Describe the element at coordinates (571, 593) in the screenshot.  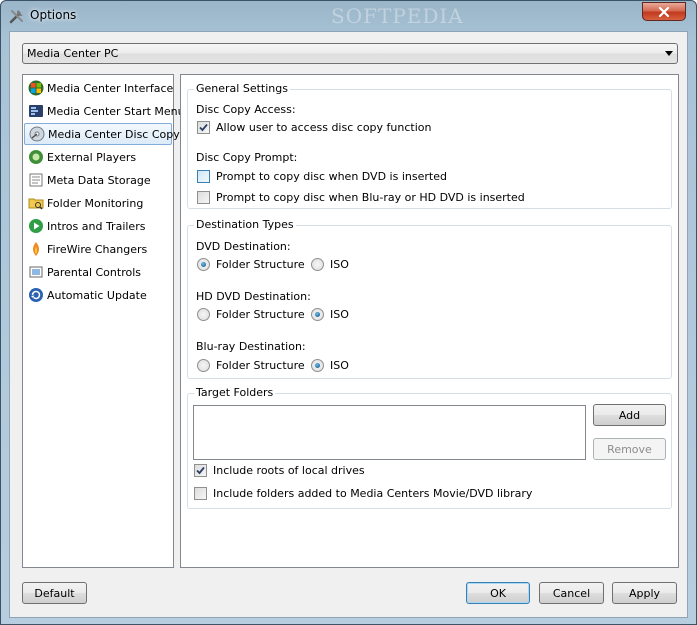
I see `cancel-button: Cancel` at that location.